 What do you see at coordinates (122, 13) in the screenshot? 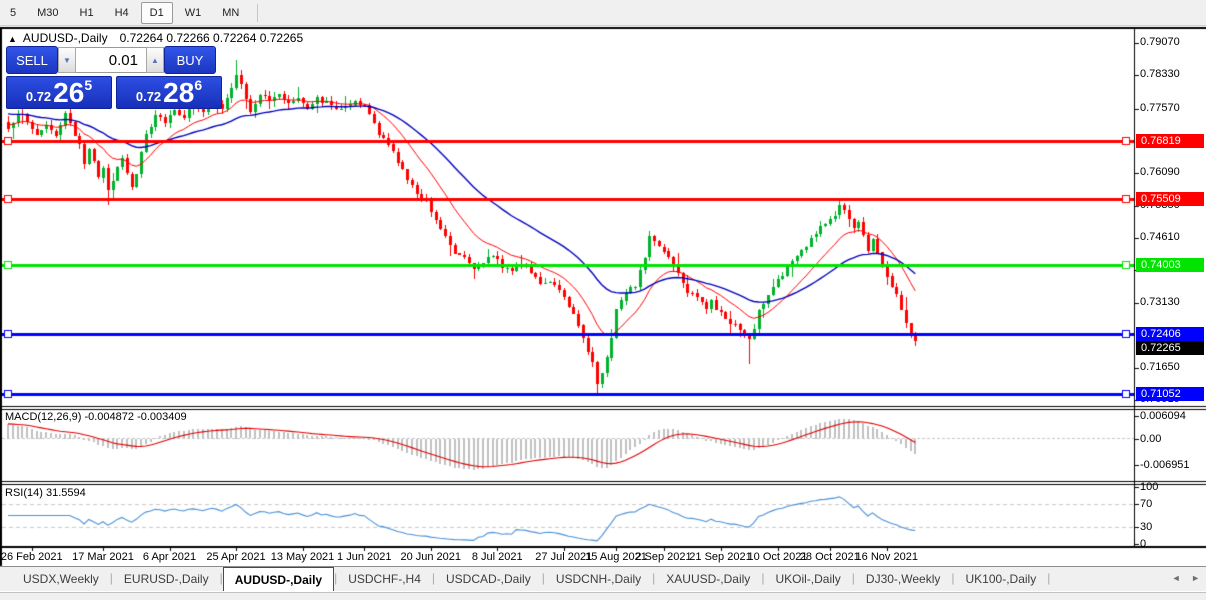
I see `timeframe-button-h4: H4` at bounding box center [122, 13].